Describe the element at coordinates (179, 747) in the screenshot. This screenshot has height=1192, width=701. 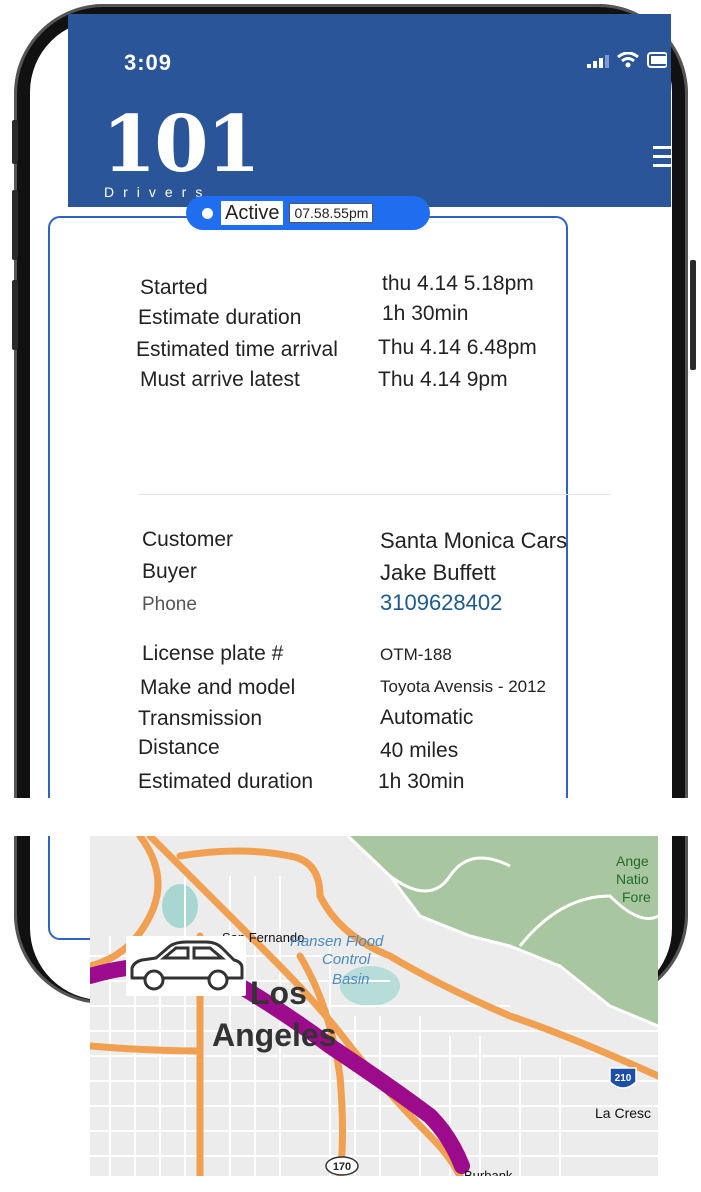
I see `distance-label: Distance` at that location.